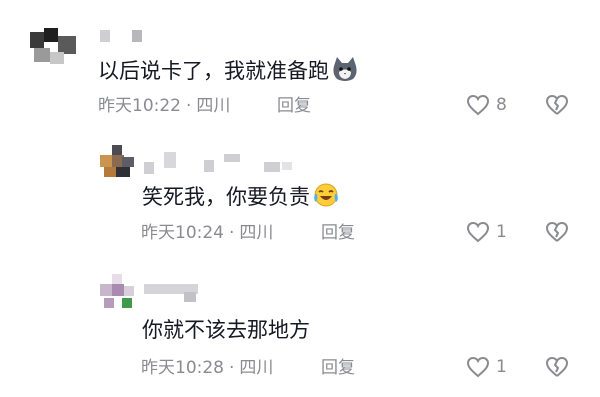 This screenshot has height=397, width=600. I want to click on like-button: 8, so click(486, 105).